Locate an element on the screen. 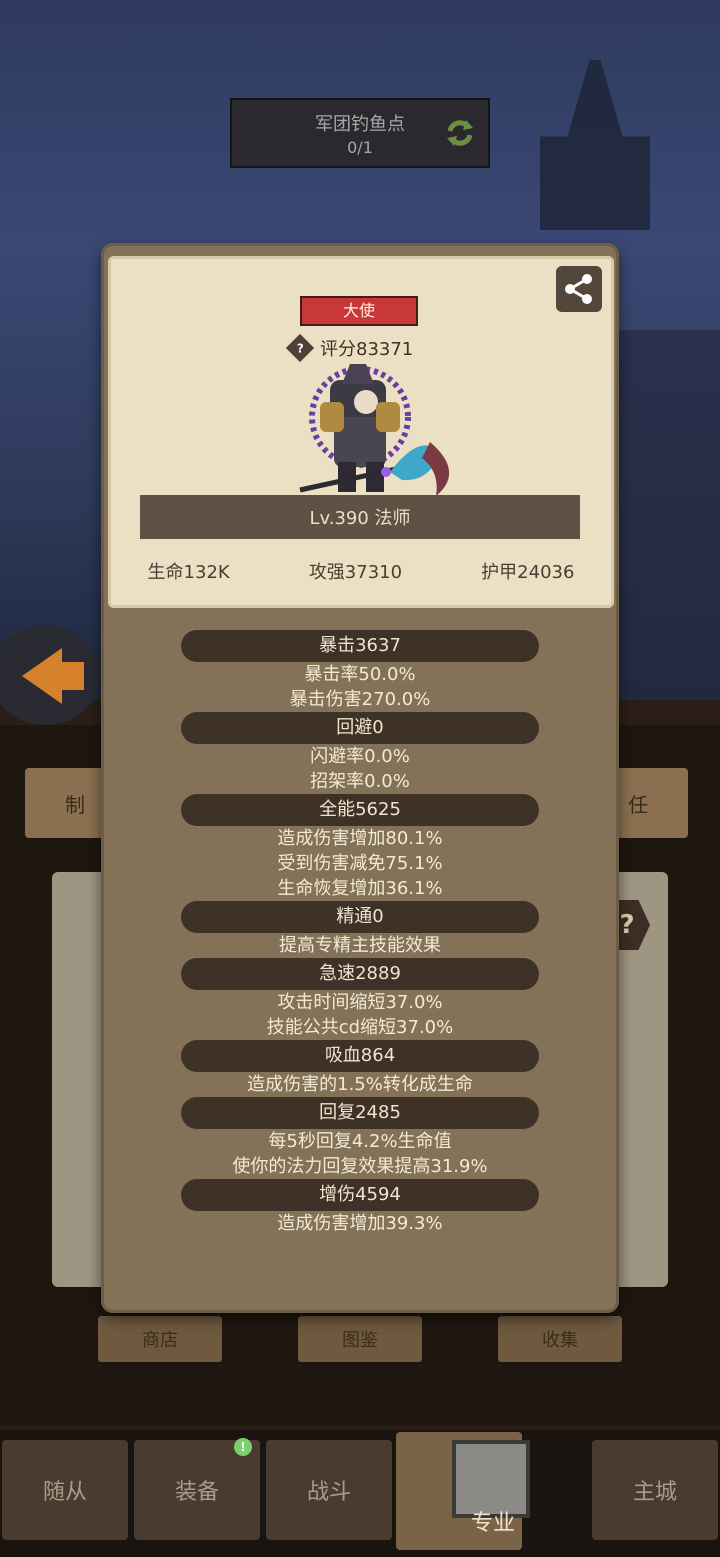 The width and height of the screenshot is (720, 1557). codex-button: 图鉴 is located at coordinates (360, 1339).